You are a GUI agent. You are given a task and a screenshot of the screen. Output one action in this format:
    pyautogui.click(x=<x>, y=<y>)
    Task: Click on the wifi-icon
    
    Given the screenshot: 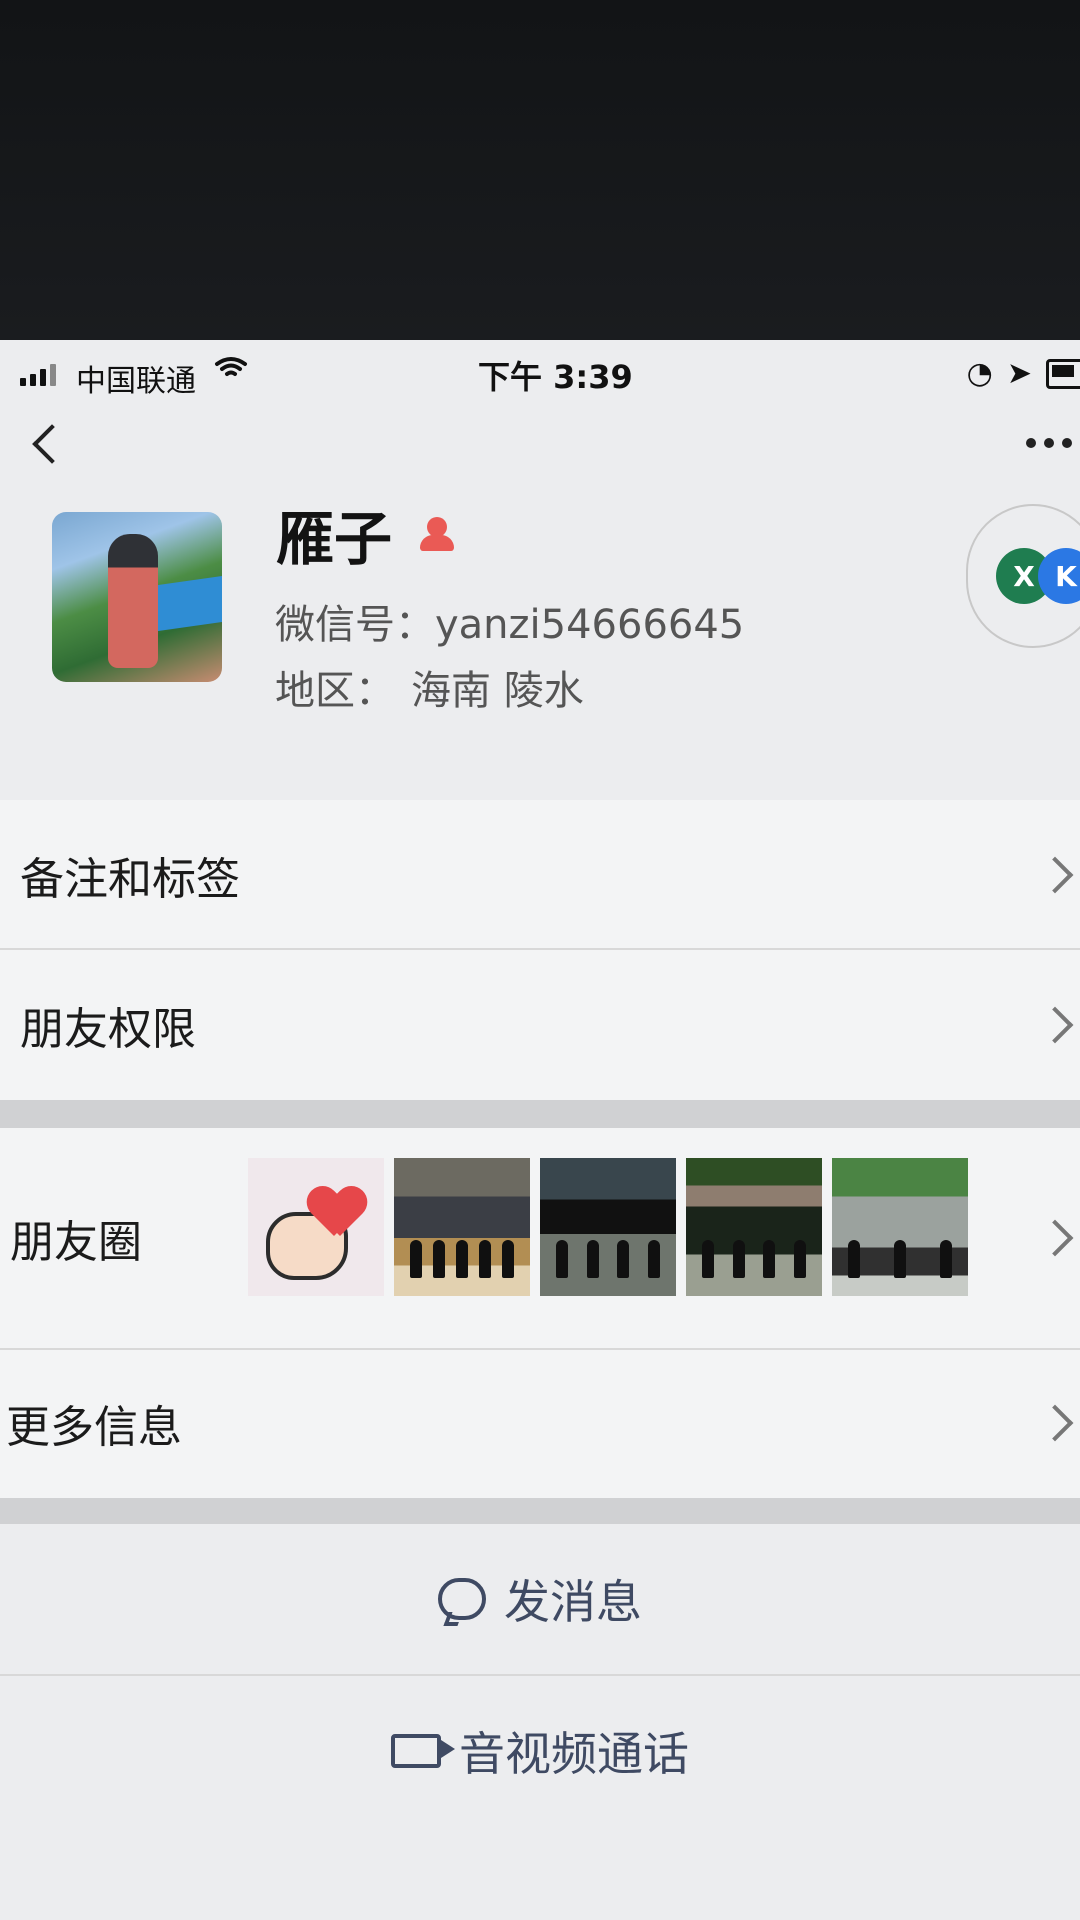 What is the action you would take?
    pyautogui.click(x=231, y=371)
    